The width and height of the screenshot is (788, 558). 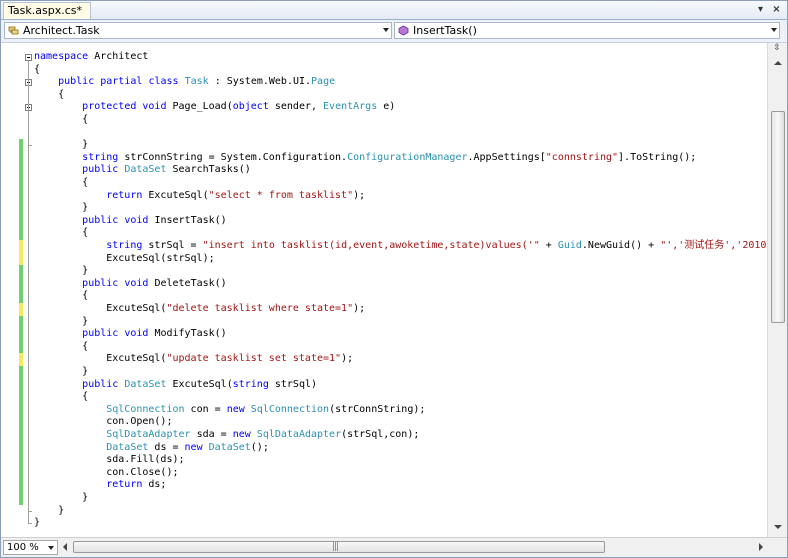 I want to click on code-line: ExcuteSql(strSql);, so click(x=384, y=259).